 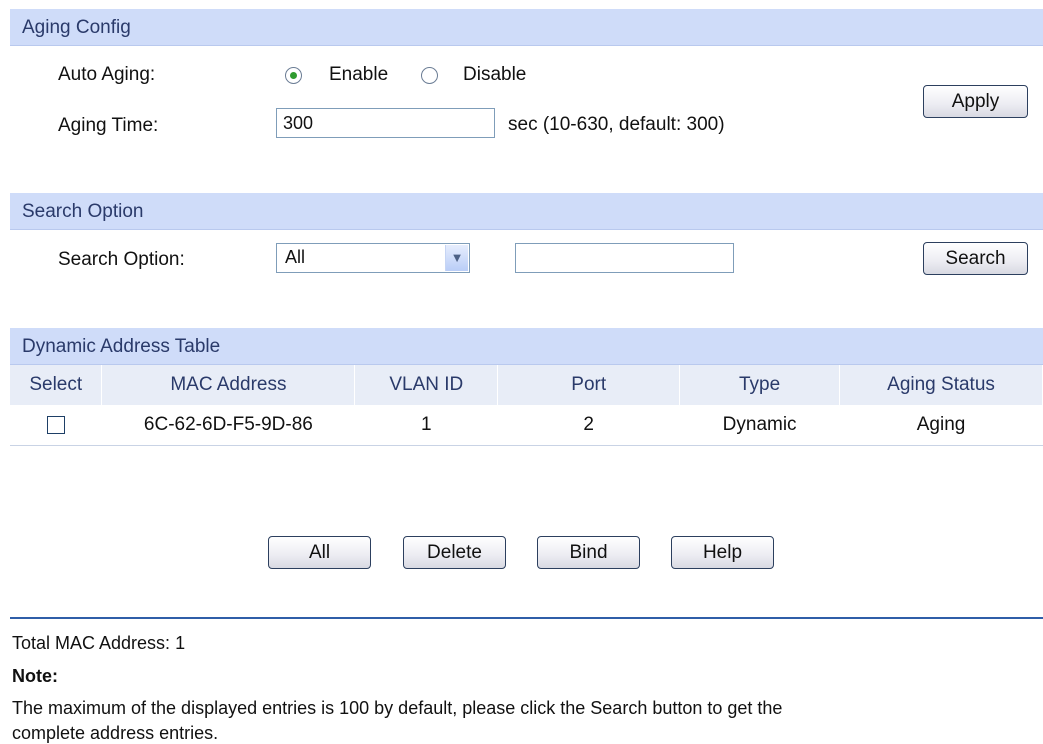 I want to click on total-mac-address: Total MAC Address: 1, so click(x=99, y=643).